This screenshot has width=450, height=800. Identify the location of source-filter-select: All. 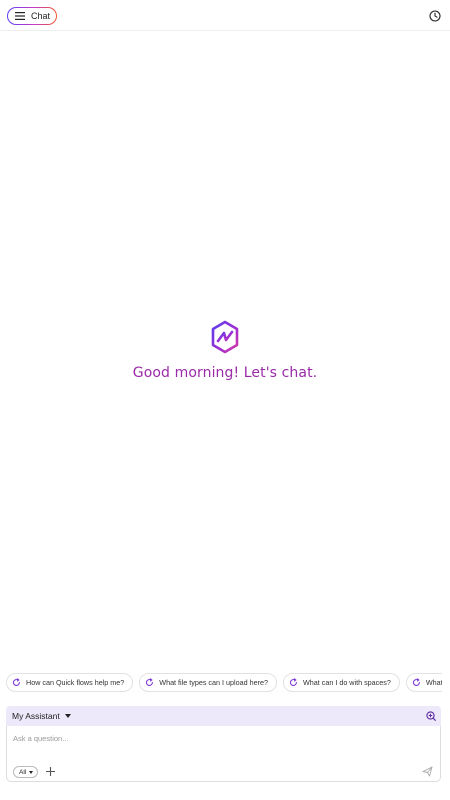
(26, 772).